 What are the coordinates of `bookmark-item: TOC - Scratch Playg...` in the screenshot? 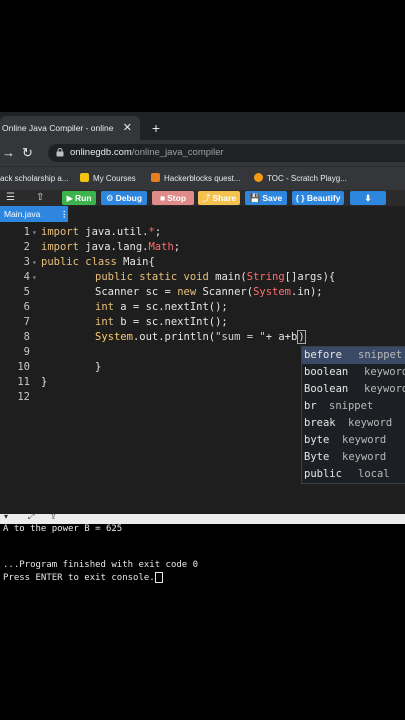 It's located at (300, 179).